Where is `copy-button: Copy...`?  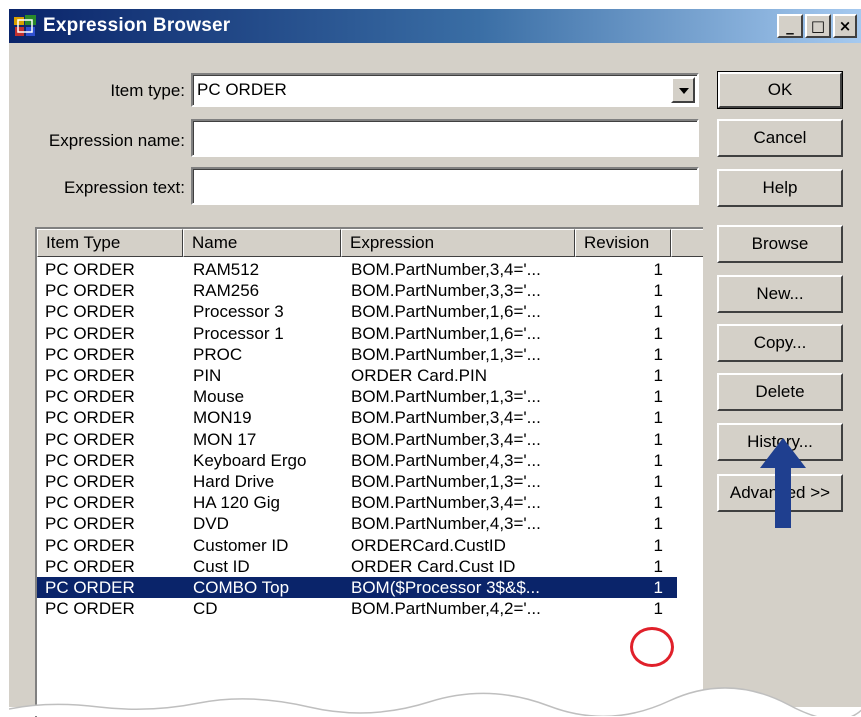
copy-button: Copy... is located at coordinates (780, 343).